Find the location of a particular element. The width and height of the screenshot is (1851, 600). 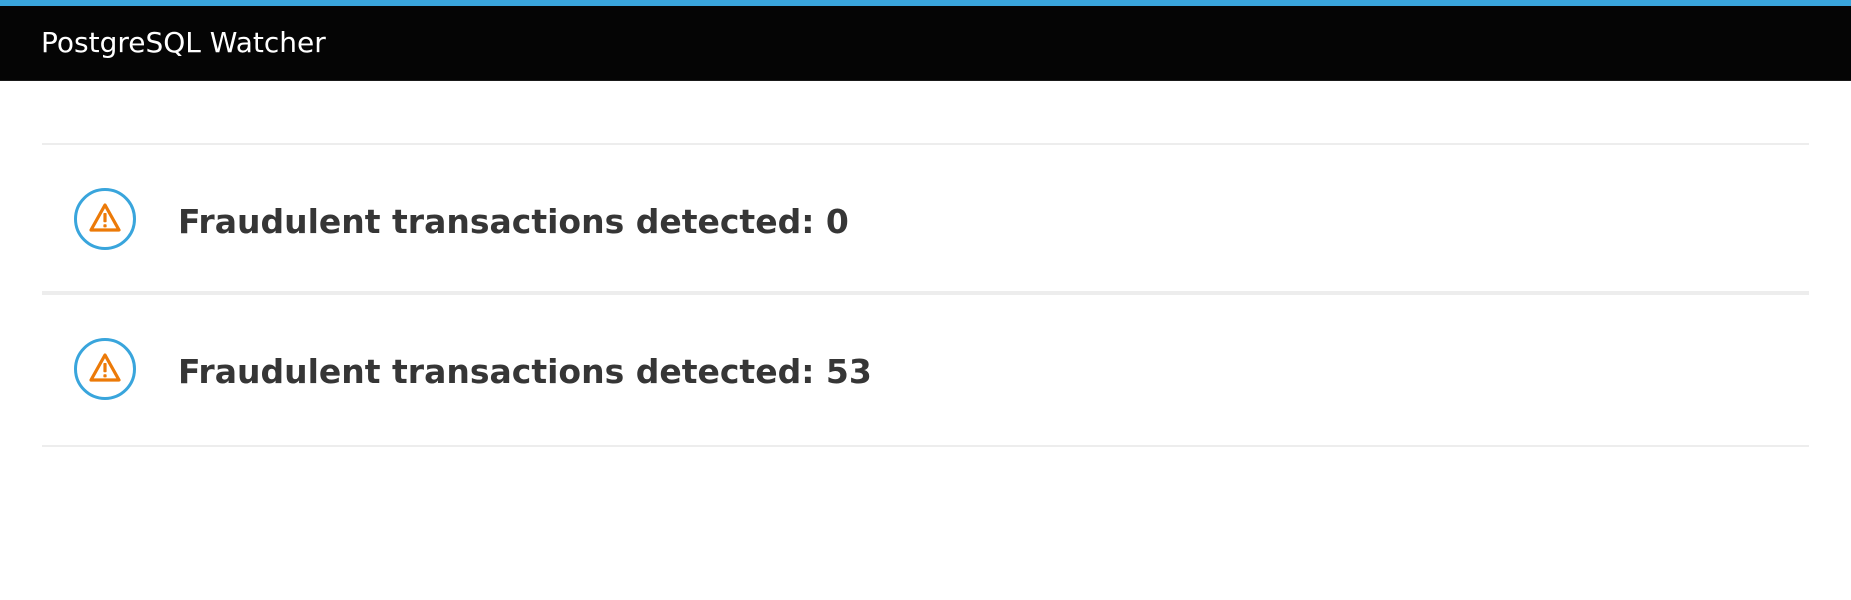

alert-message: Fraudulent transactions detected: 0 is located at coordinates (513, 221).